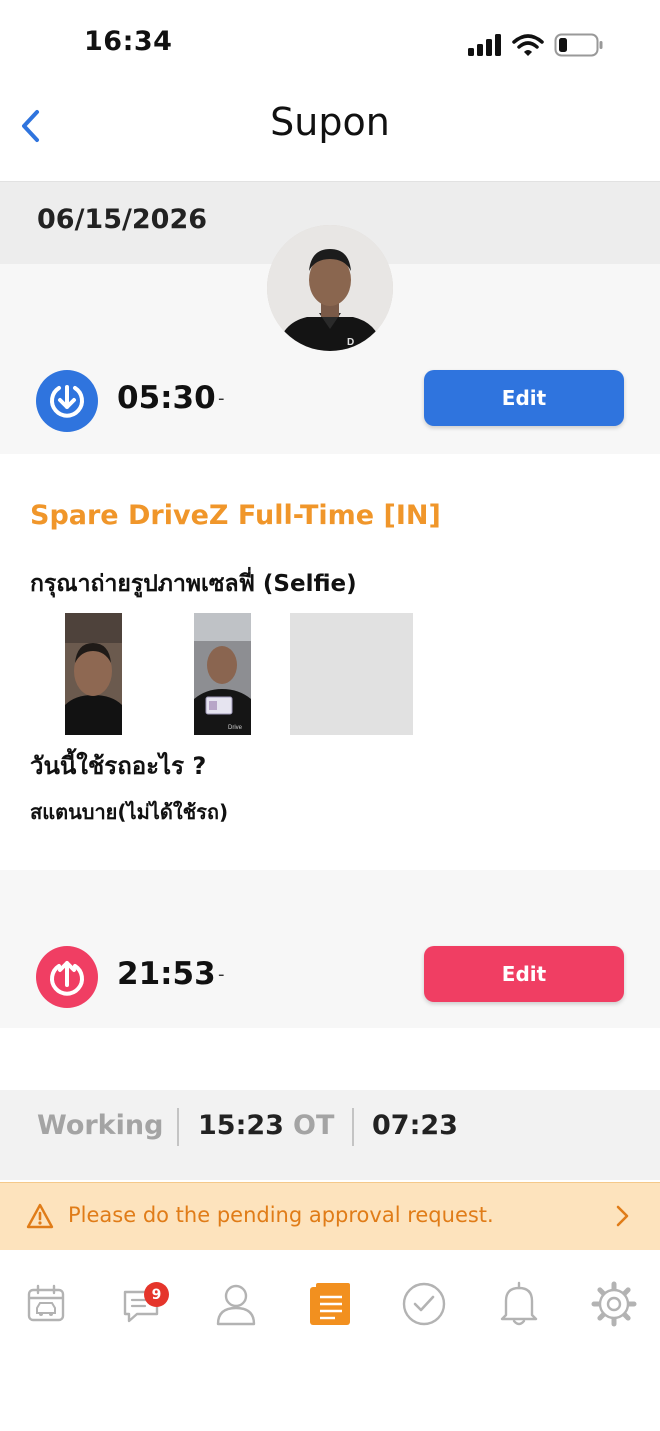 The width and height of the screenshot is (660, 1431). I want to click on tab-bar: 9, so click(330, 1340).